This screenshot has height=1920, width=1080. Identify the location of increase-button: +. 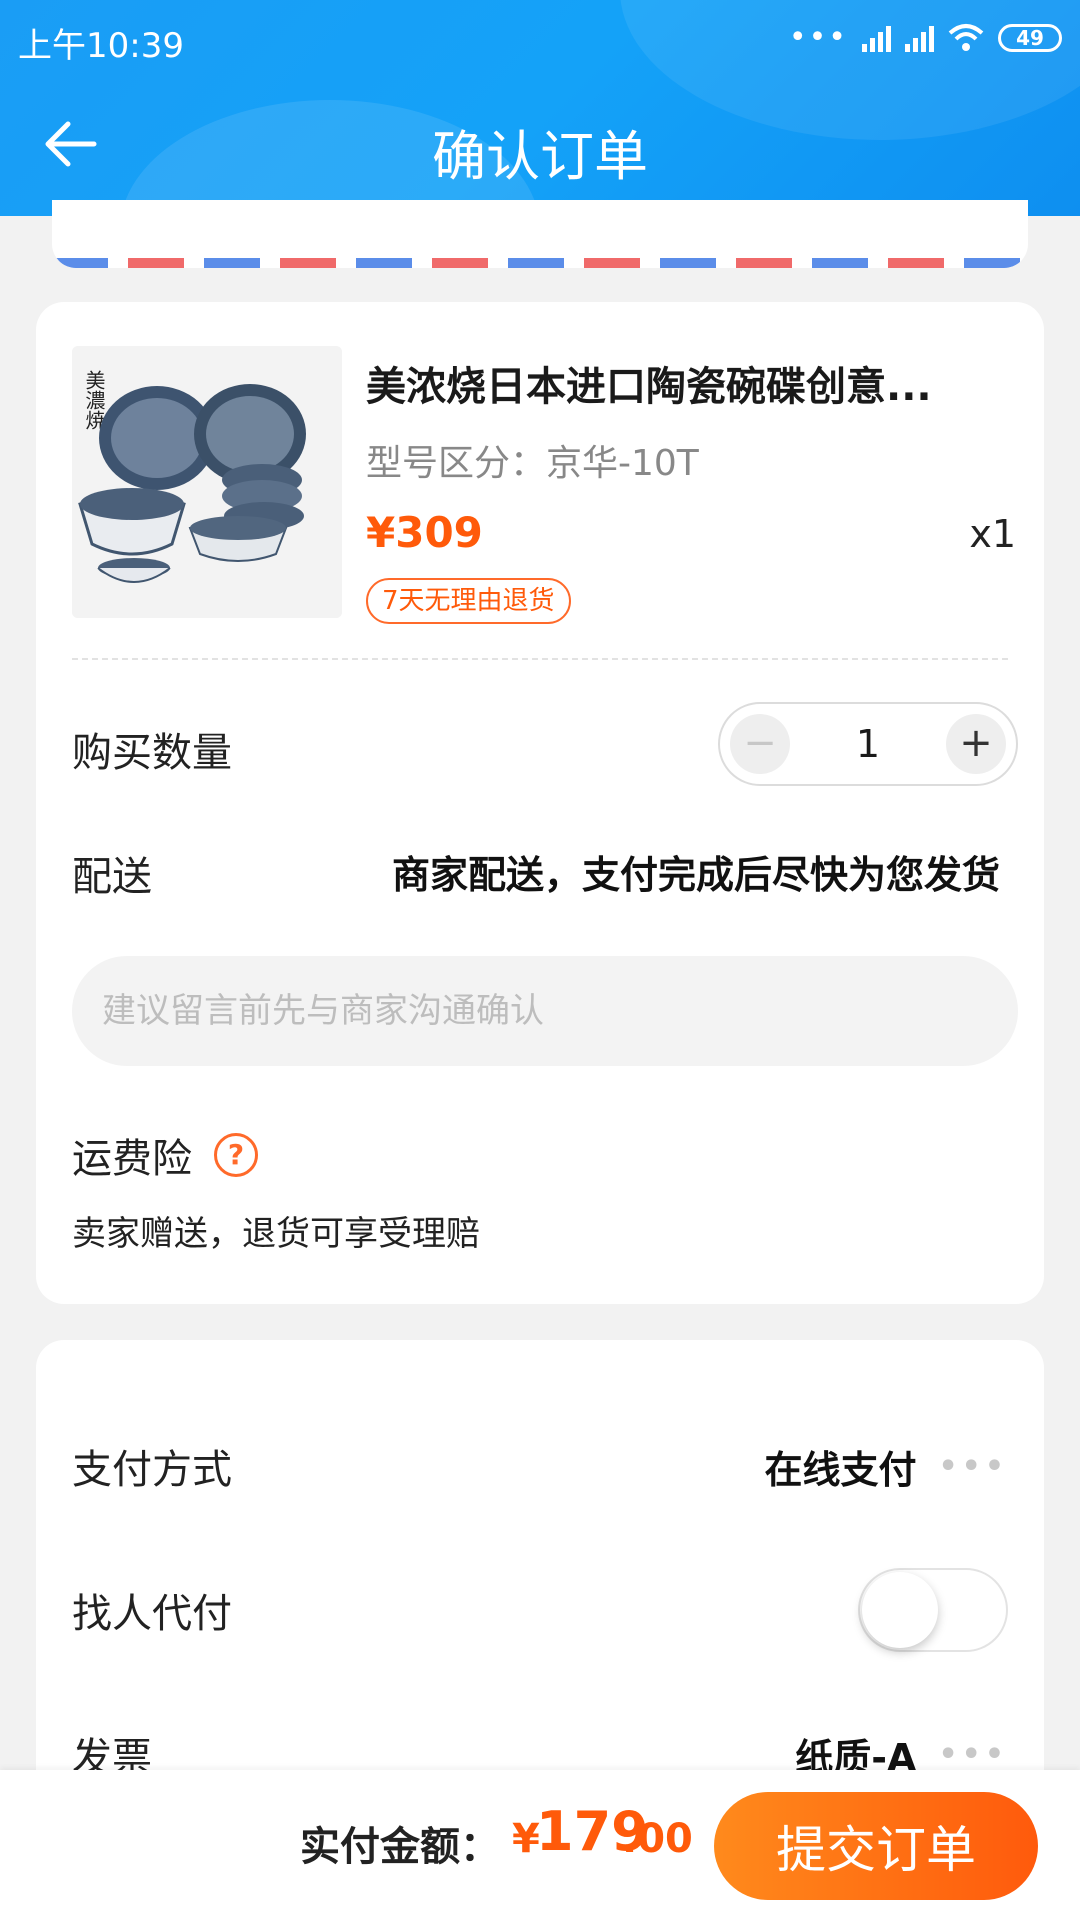
(976, 744).